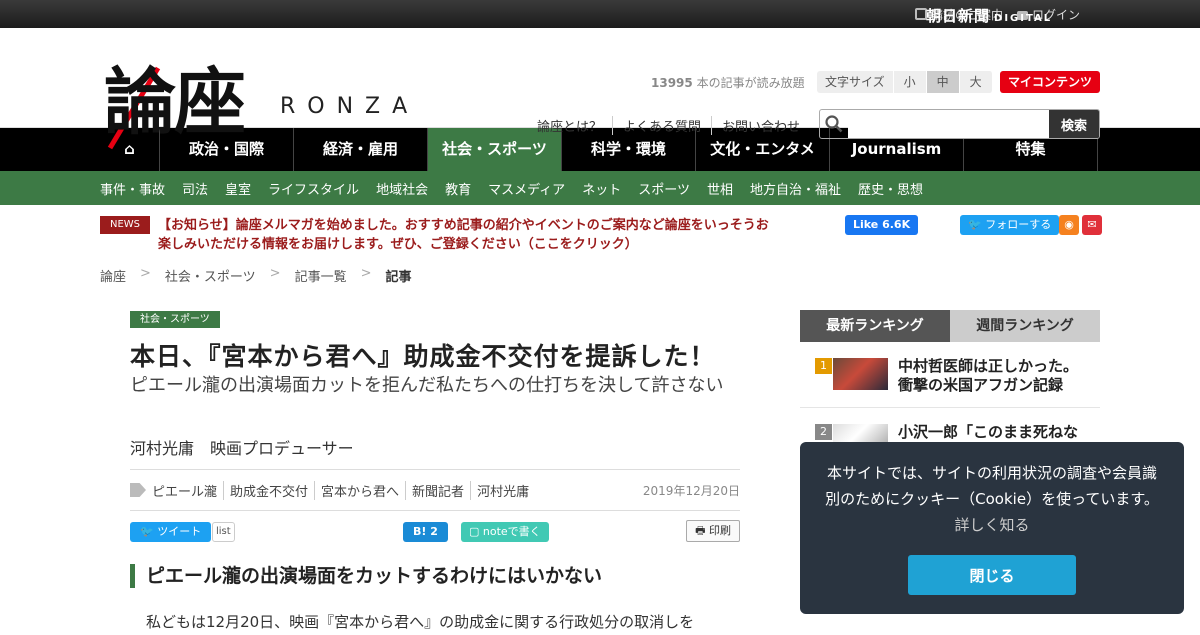  I want to click on my-contents-button: マイコンテンツ, so click(1050, 82).